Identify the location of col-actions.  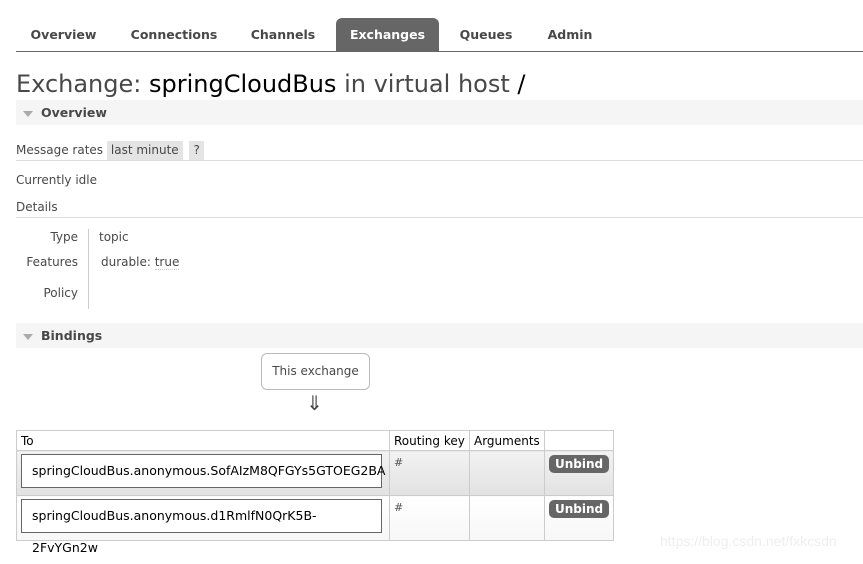
(579, 440).